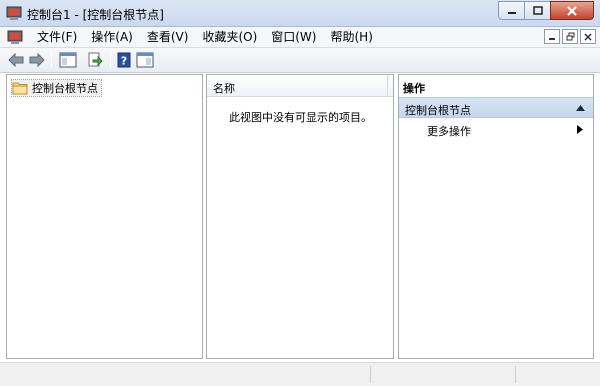 Image resolution: width=600 pixels, height=386 pixels. Describe the element at coordinates (20, 88) in the screenshot. I see `folder-icon` at that location.